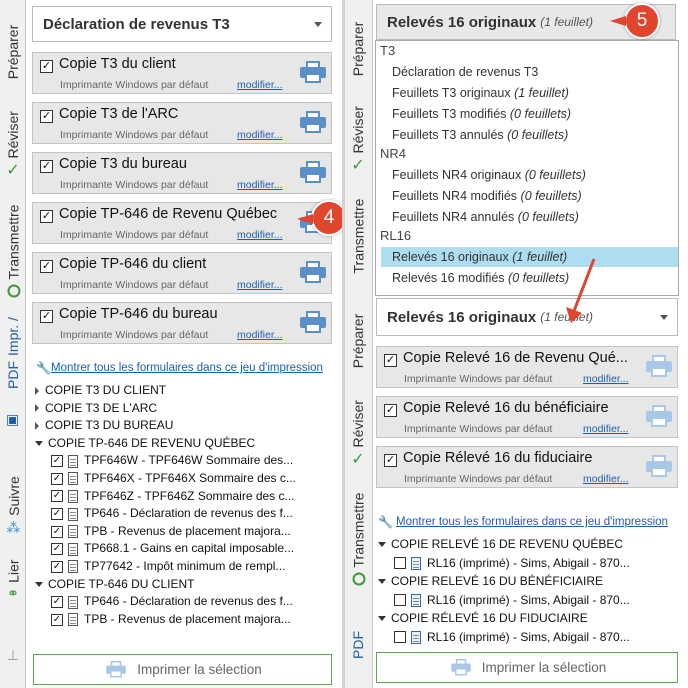 This screenshot has width=688, height=688. What do you see at coordinates (529, 257) in the screenshot?
I see `dropdown-option: Relevés 16 originaux (1 feuillet)` at bounding box center [529, 257].